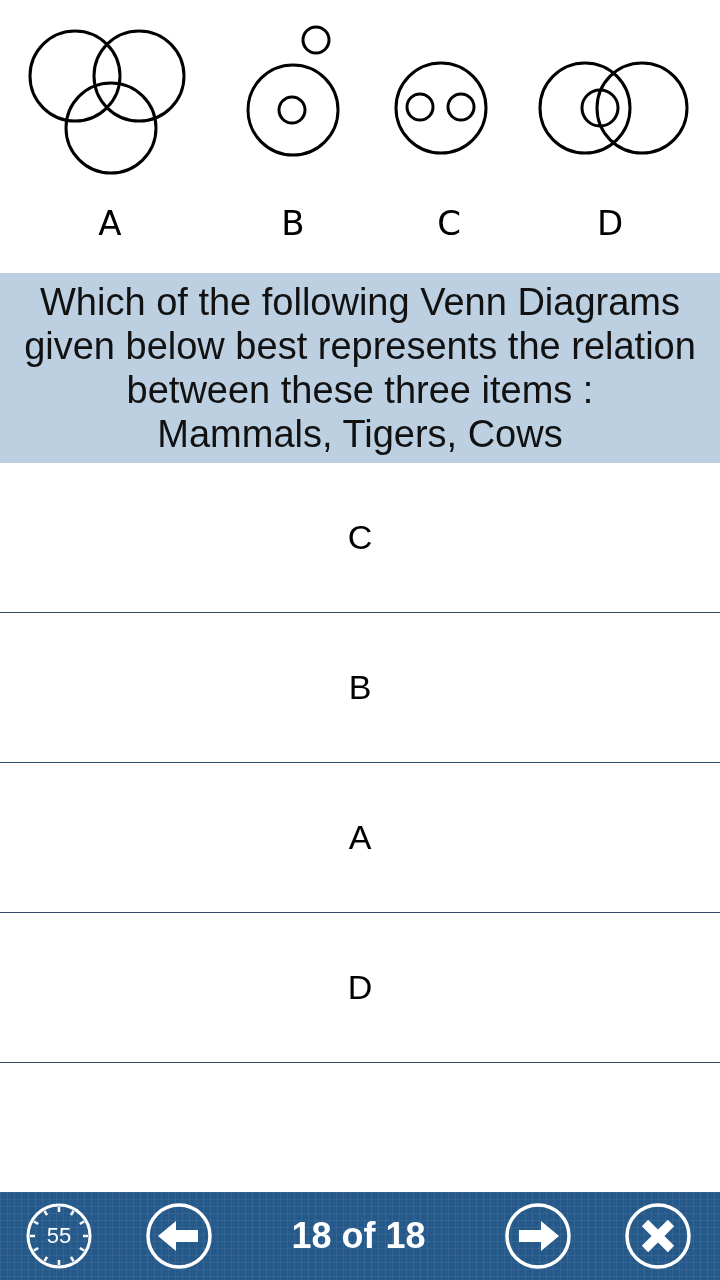 Image resolution: width=720 pixels, height=1280 pixels. I want to click on diagram-label: D, so click(610, 223).